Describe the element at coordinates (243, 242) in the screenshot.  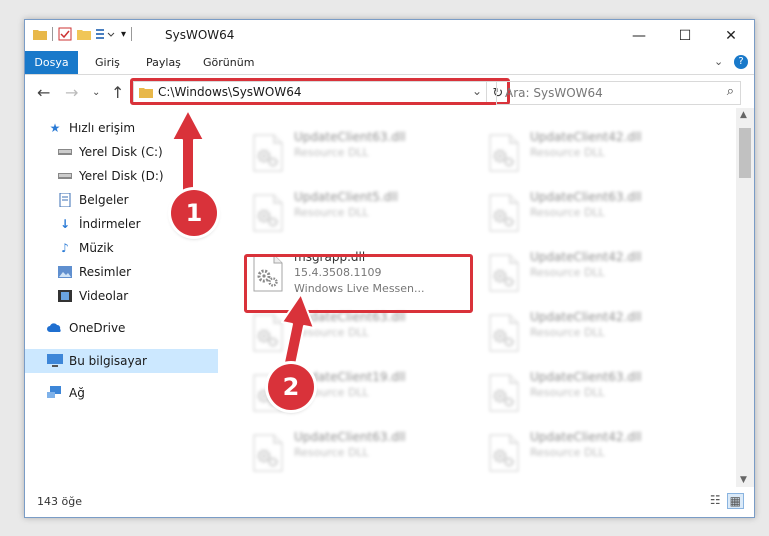
I see `annotation-arrows` at that location.